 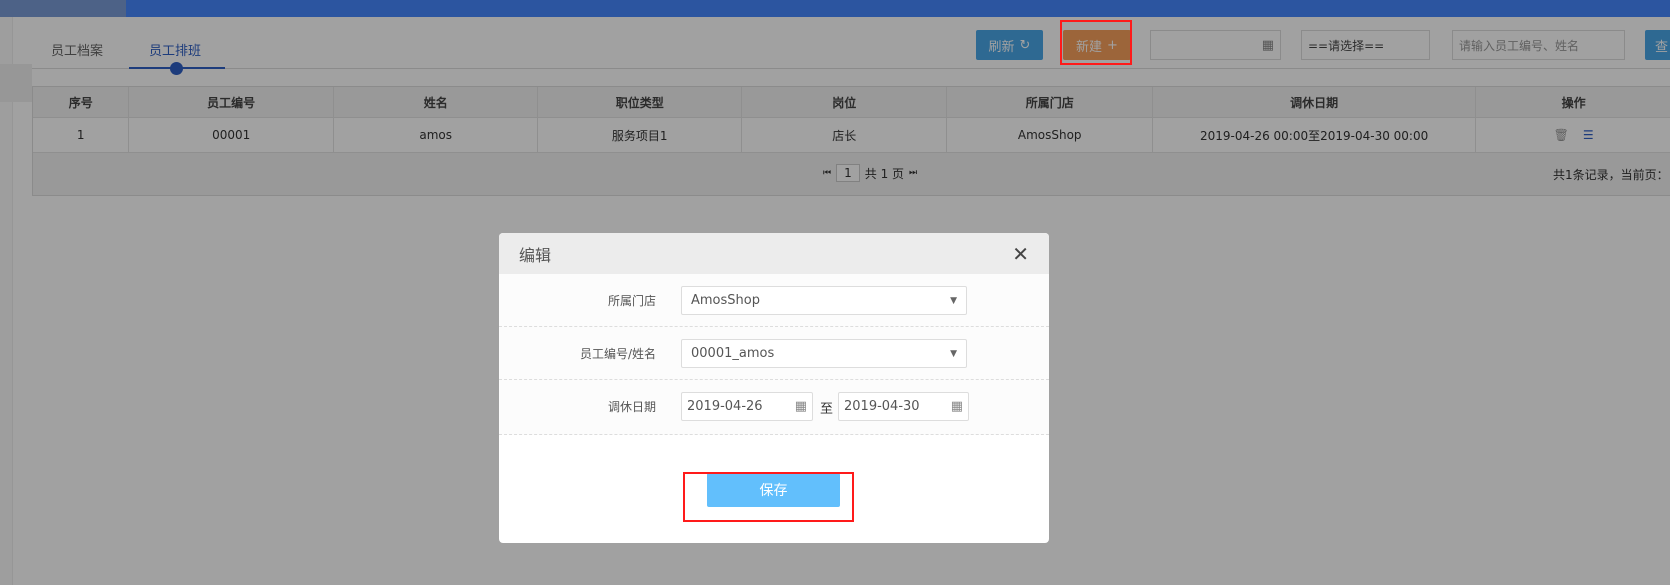 What do you see at coordinates (725, 300) in the screenshot?
I see `store-value: AmosShop` at bounding box center [725, 300].